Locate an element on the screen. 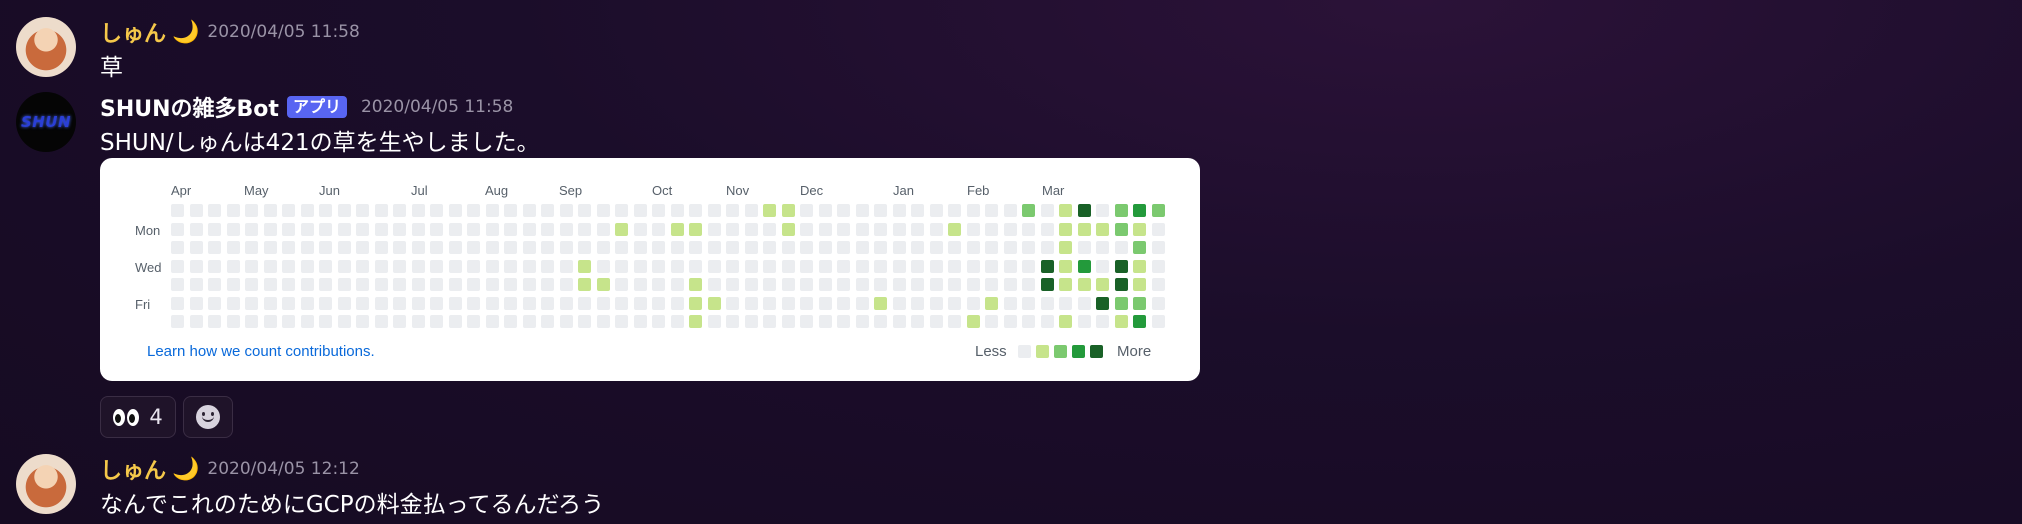  bot-avatar: SHUN is located at coordinates (46, 122).